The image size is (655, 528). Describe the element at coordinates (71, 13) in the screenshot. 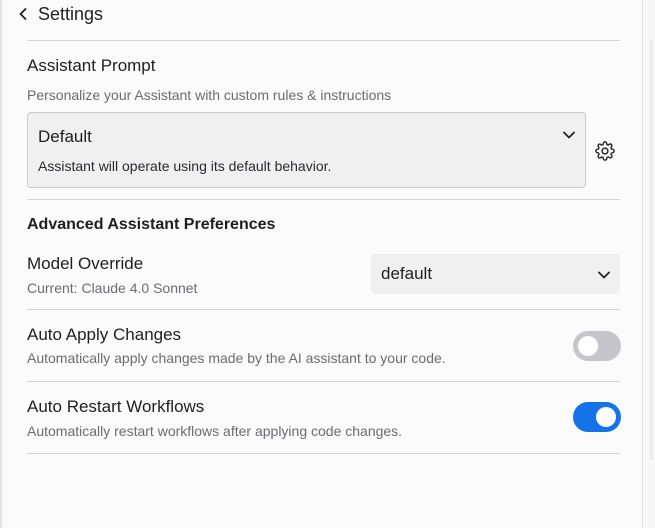

I see `page-title: Settings` at that location.